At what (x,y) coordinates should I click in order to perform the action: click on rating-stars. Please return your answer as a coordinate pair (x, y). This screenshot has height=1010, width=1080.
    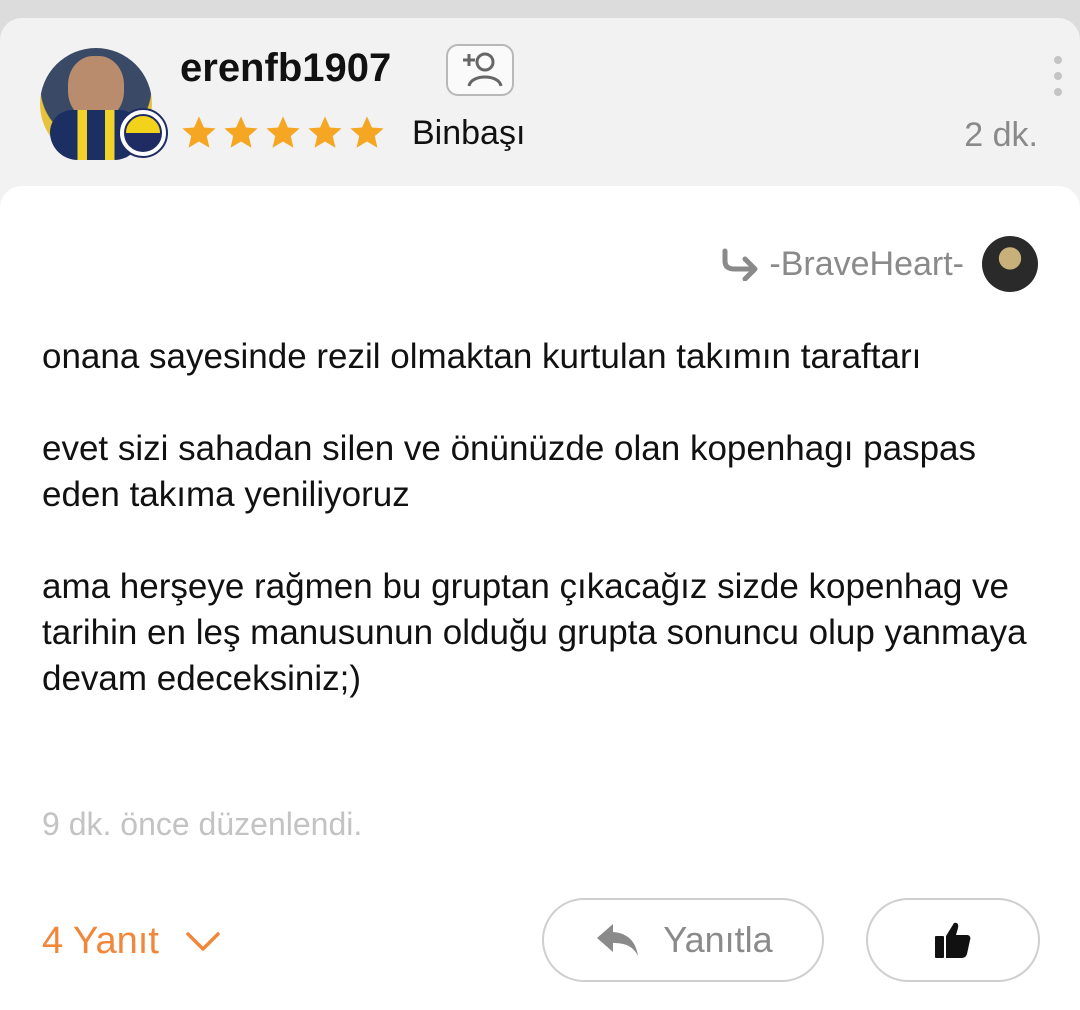
    Looking at the image, I should click on (283, 133).